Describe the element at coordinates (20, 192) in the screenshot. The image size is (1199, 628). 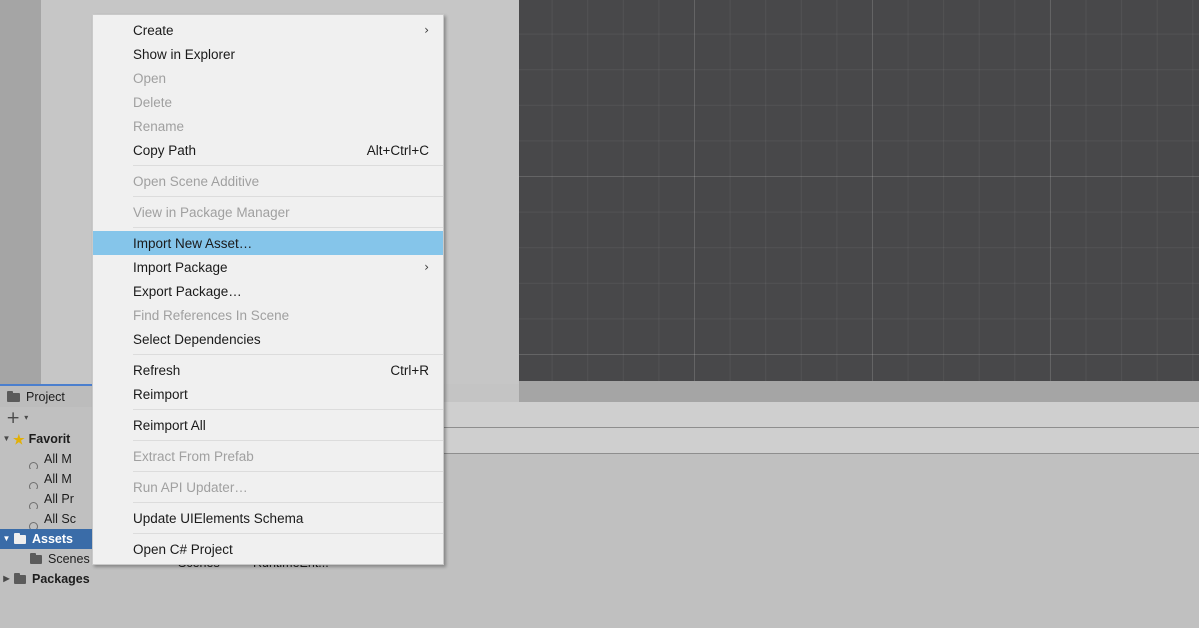
I see `editor-left-dark-band` at that location.